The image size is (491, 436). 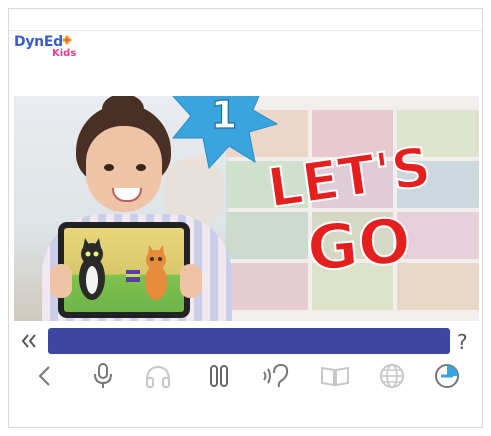 I want to click on back-button, so click(x=45, y=376).